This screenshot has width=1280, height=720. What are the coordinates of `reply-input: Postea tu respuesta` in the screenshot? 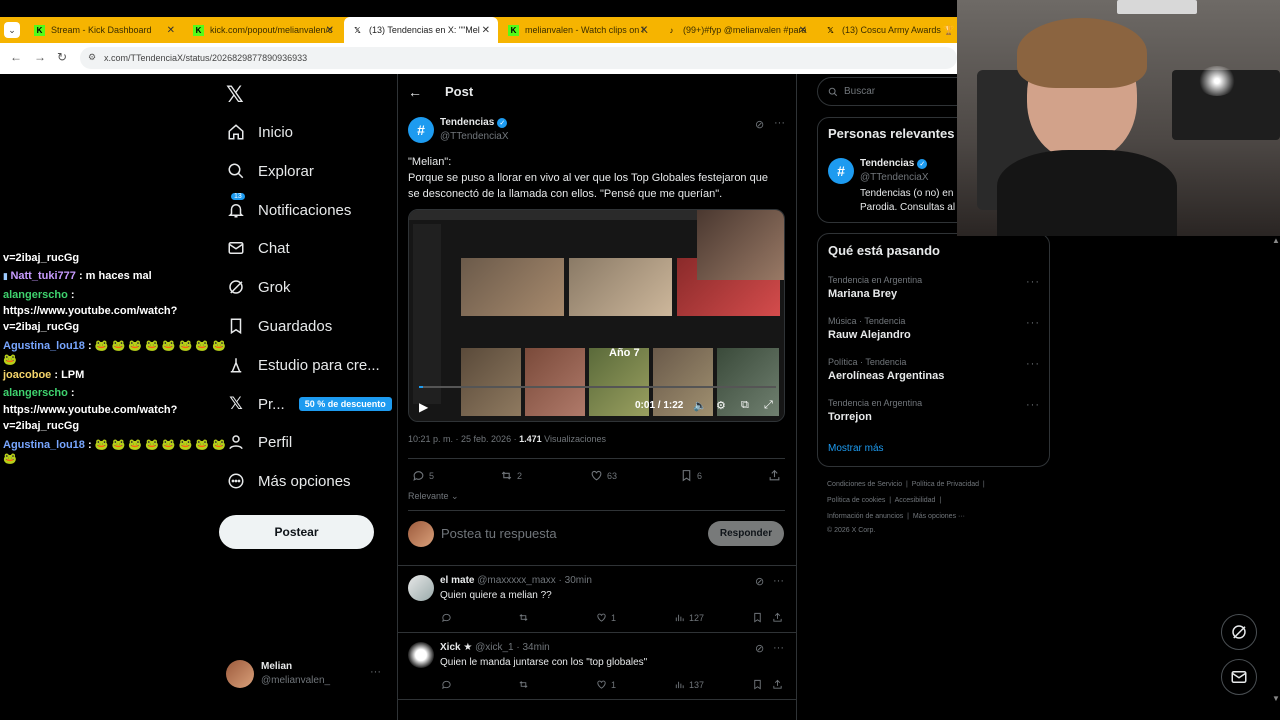 It's located at (499, 533).